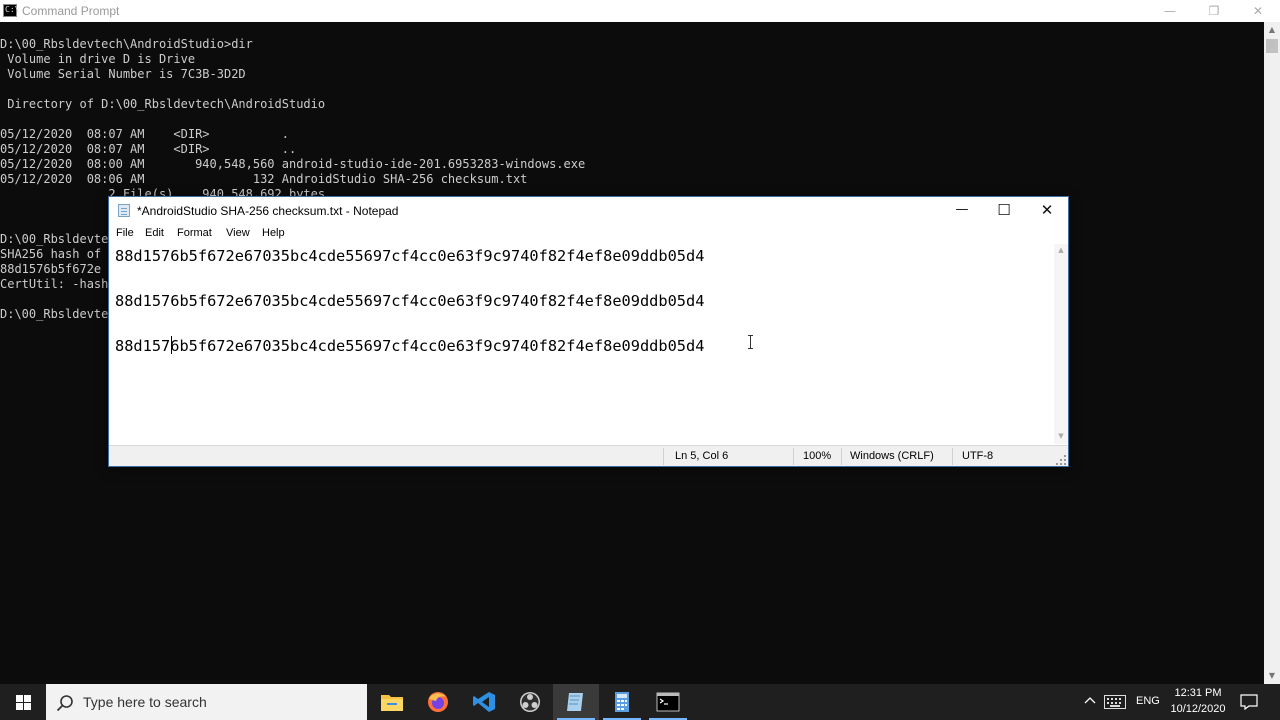 The width and height of the screenshot is (1280, 720). Describe the element at coordinates (1061, 344) in the screenshot. I see `notepad-vertical-scrollbar: ▲ ▼` at that location.